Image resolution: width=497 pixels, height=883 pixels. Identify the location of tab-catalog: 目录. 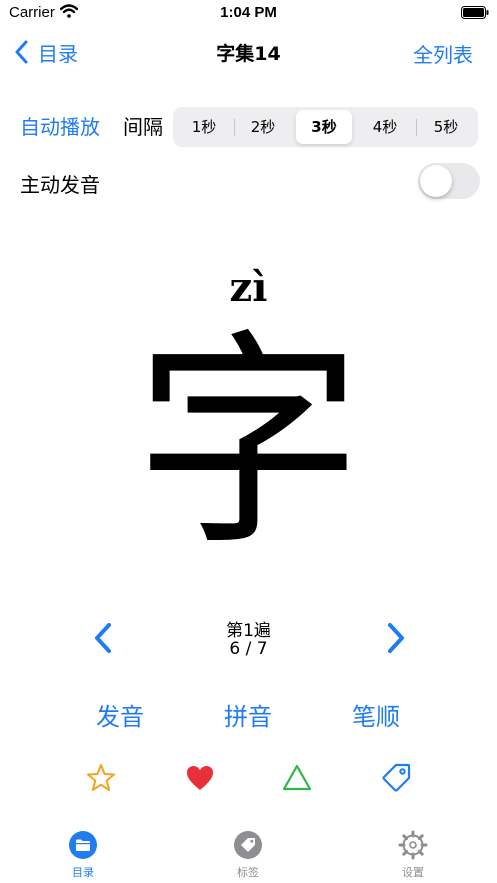
(83, 855).